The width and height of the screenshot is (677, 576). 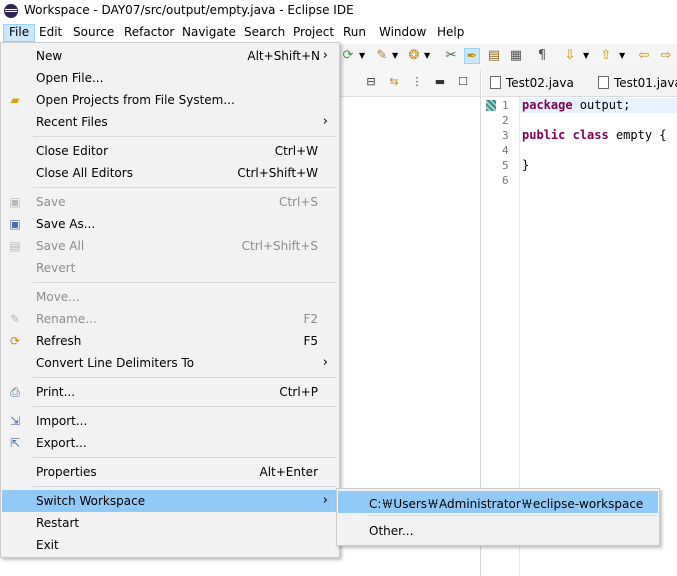 What do you see at coordinates (93, 33) in the screenshot?
I see `menu-source: Source` at bounding box center [93, 33].